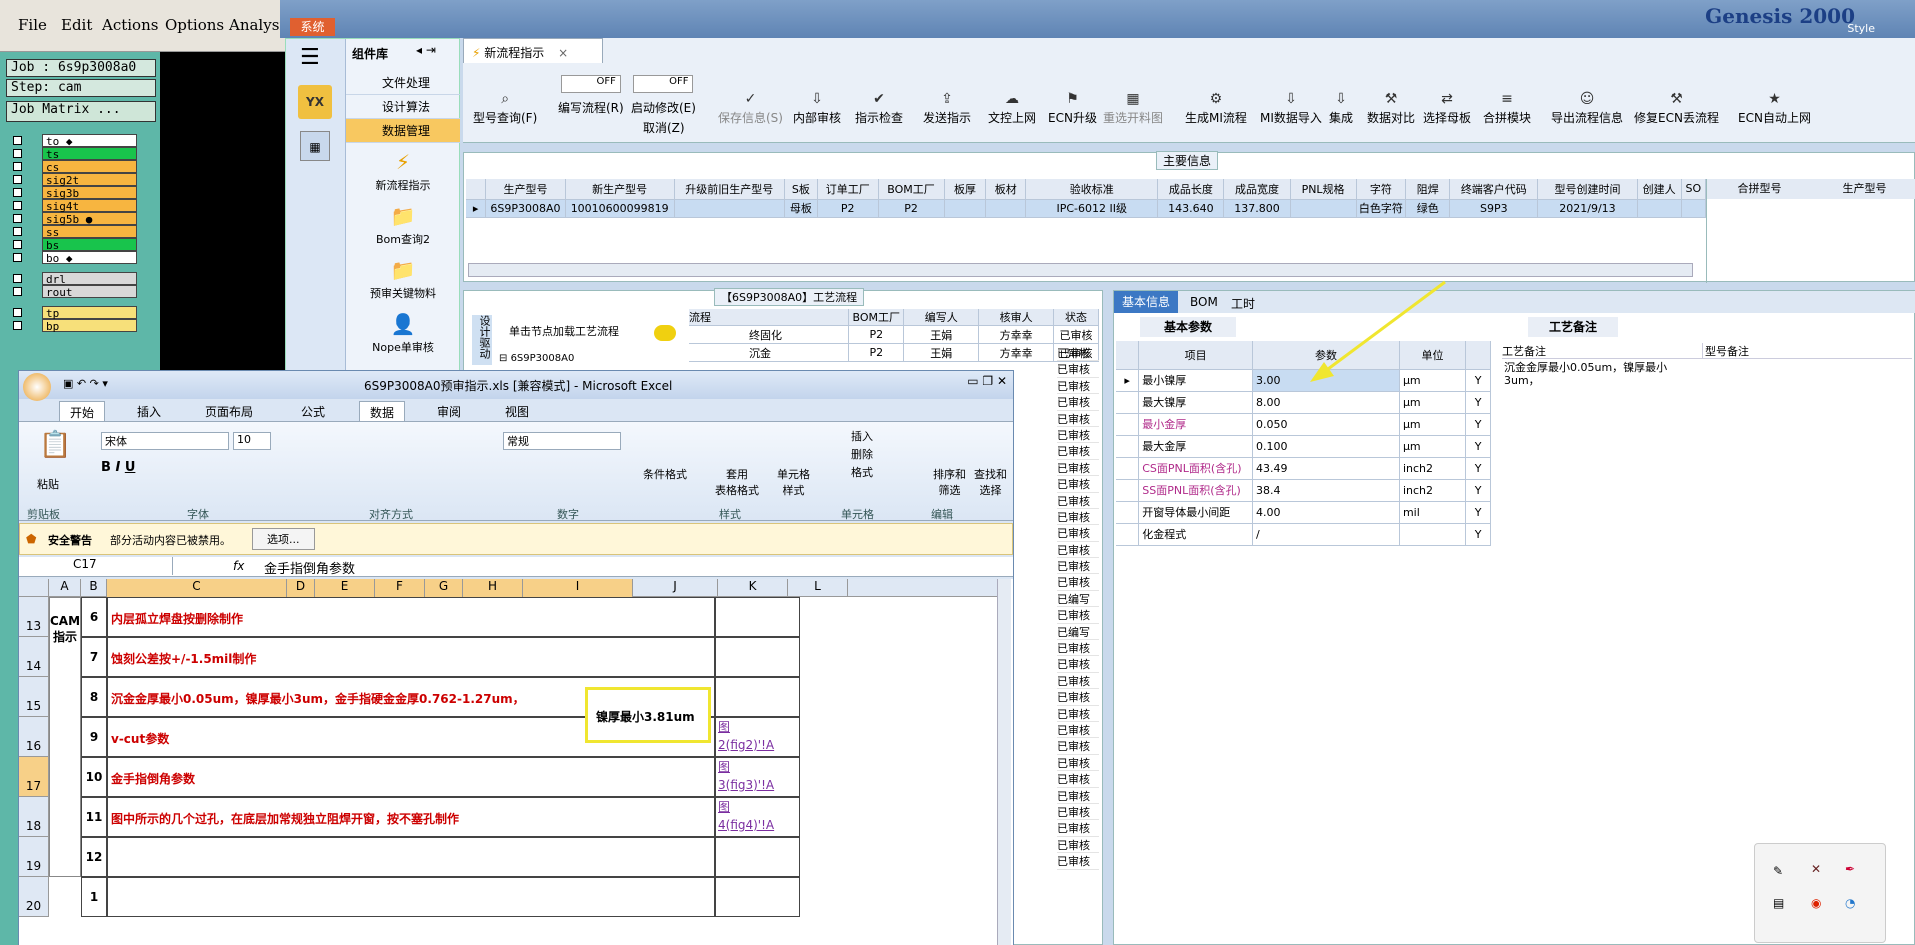 The image size is (1915, 945). I want to click on toolbar-button: ⇩ MI数据导入, so click(1291, 108).